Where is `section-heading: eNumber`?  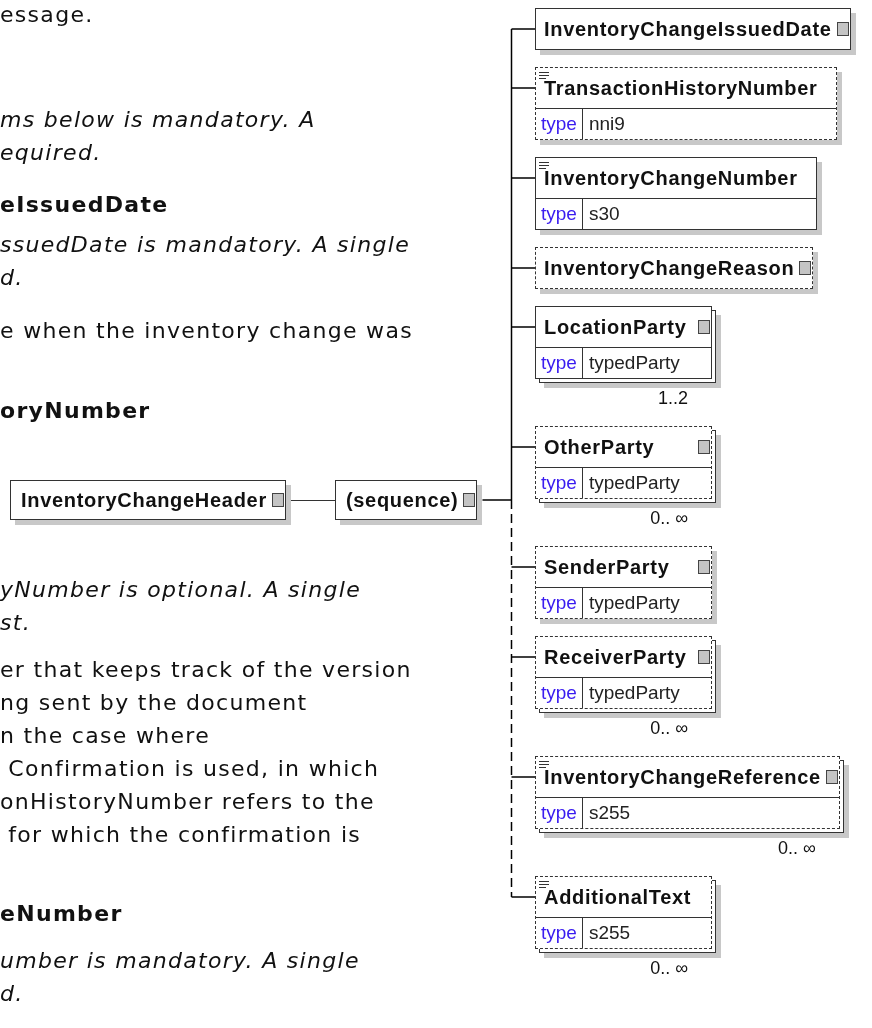 section-heading: eNumber is located at coordinates (61, 914).